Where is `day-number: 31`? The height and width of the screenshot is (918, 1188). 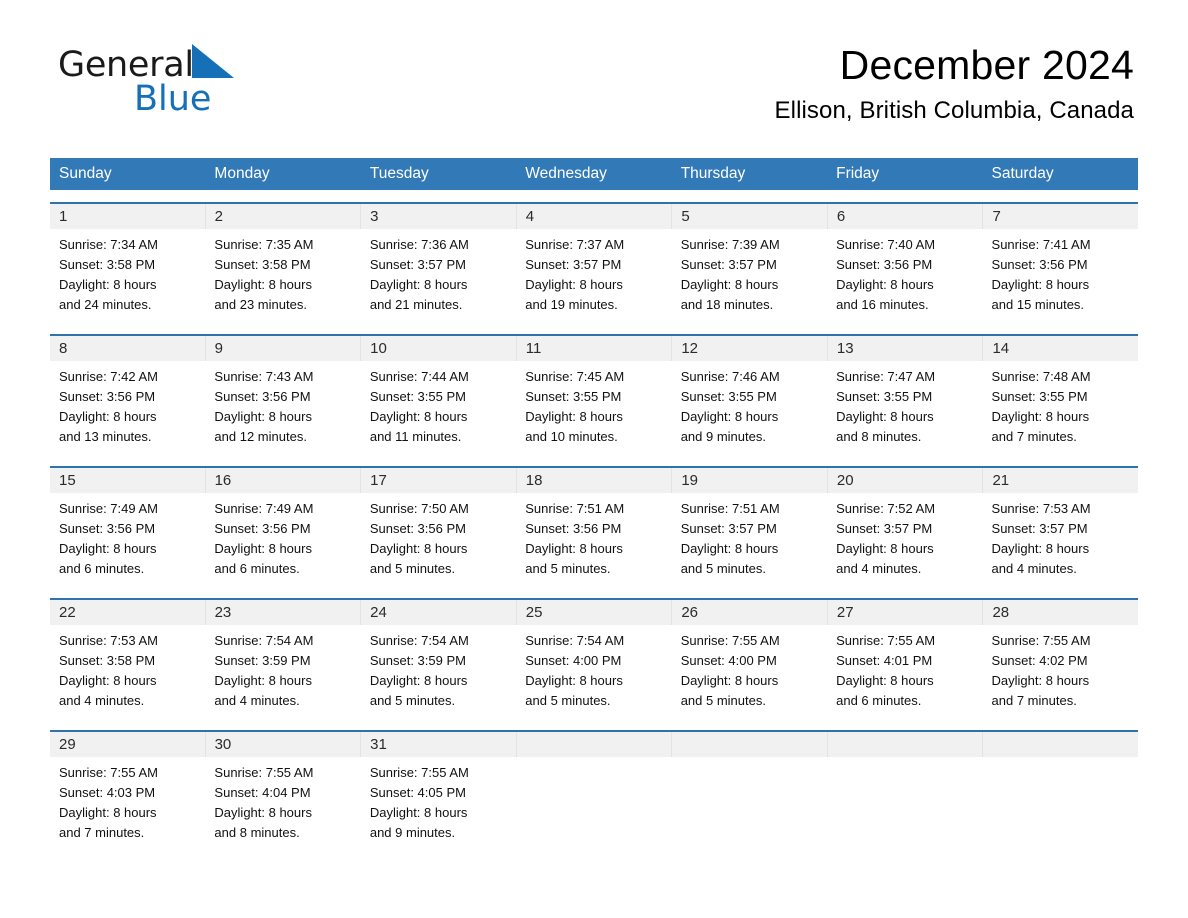
day-number: 31 is located at coordinates (439, 744).